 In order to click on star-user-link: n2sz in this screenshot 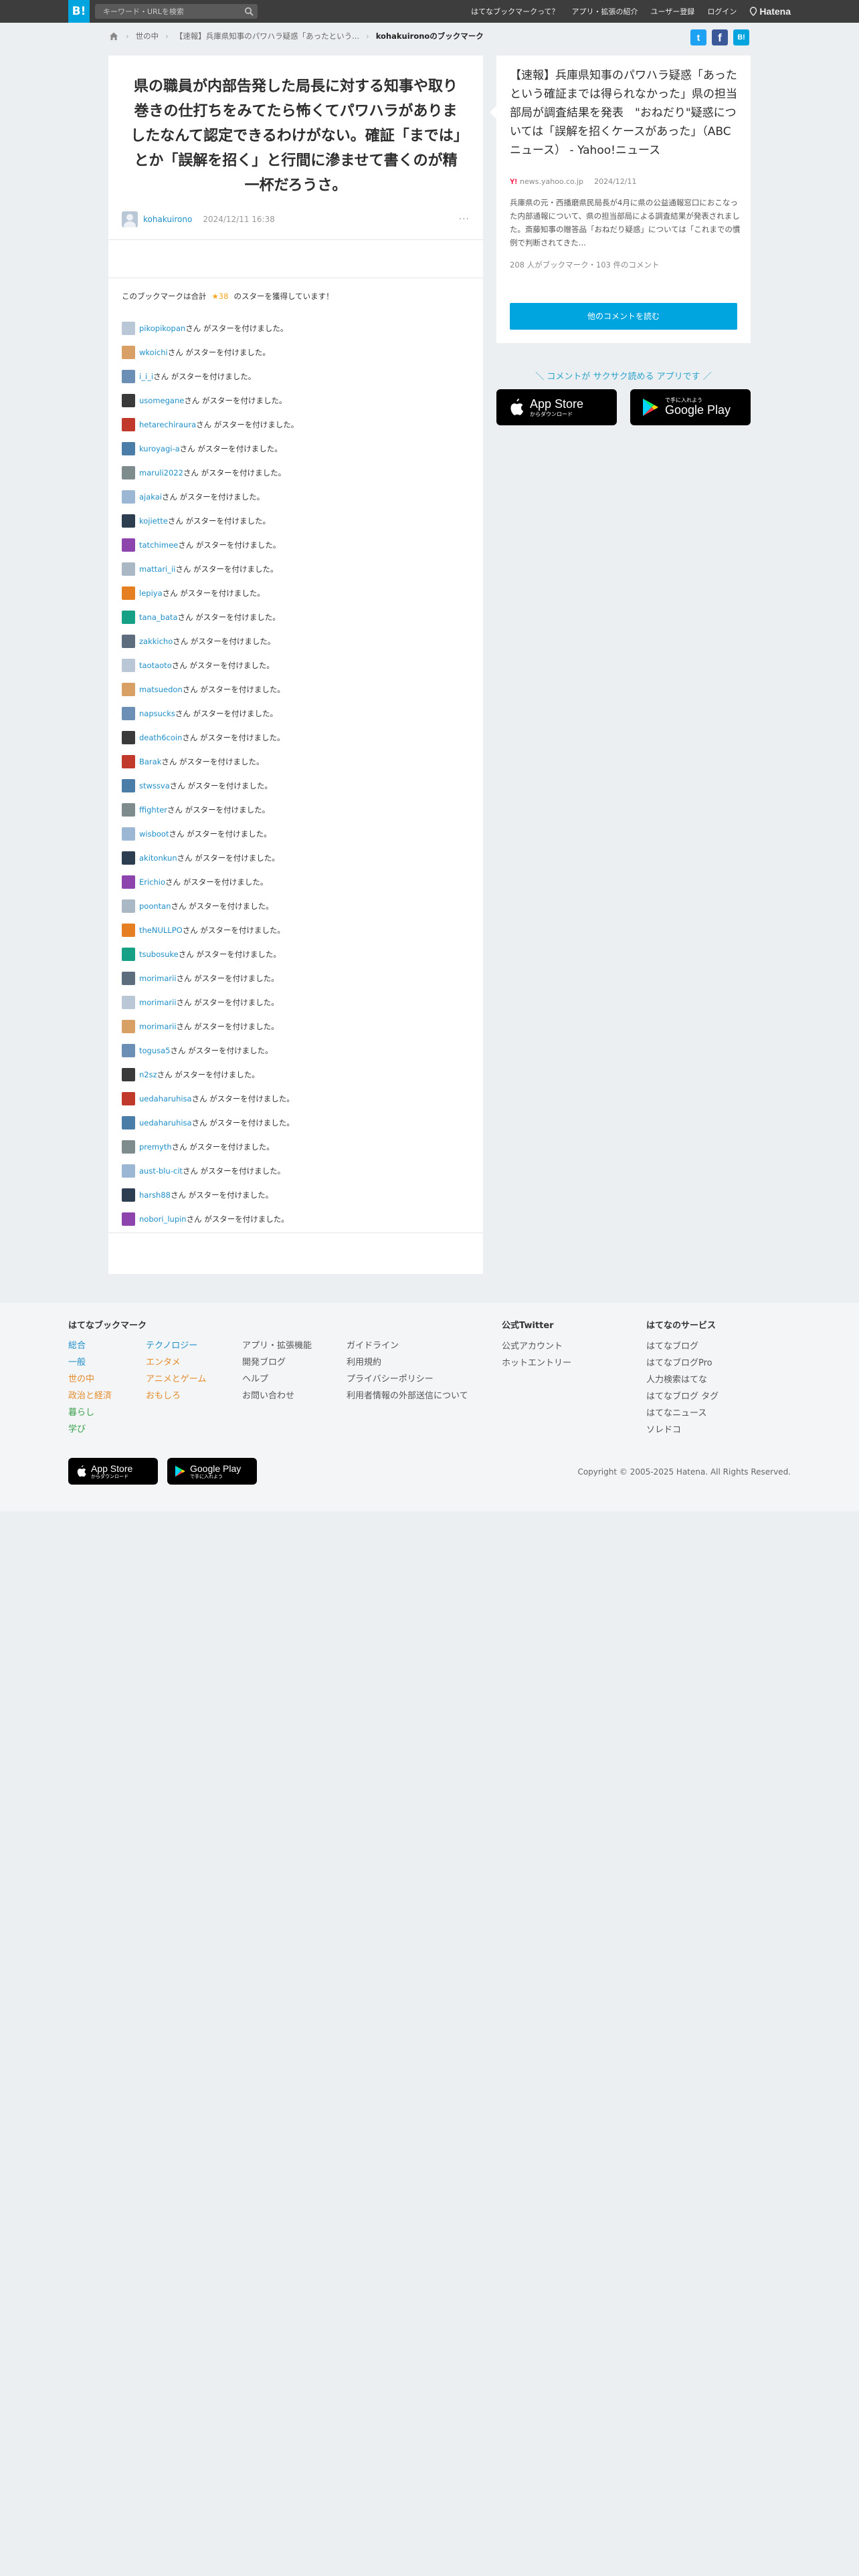, I will do `click(148, 1075)`.